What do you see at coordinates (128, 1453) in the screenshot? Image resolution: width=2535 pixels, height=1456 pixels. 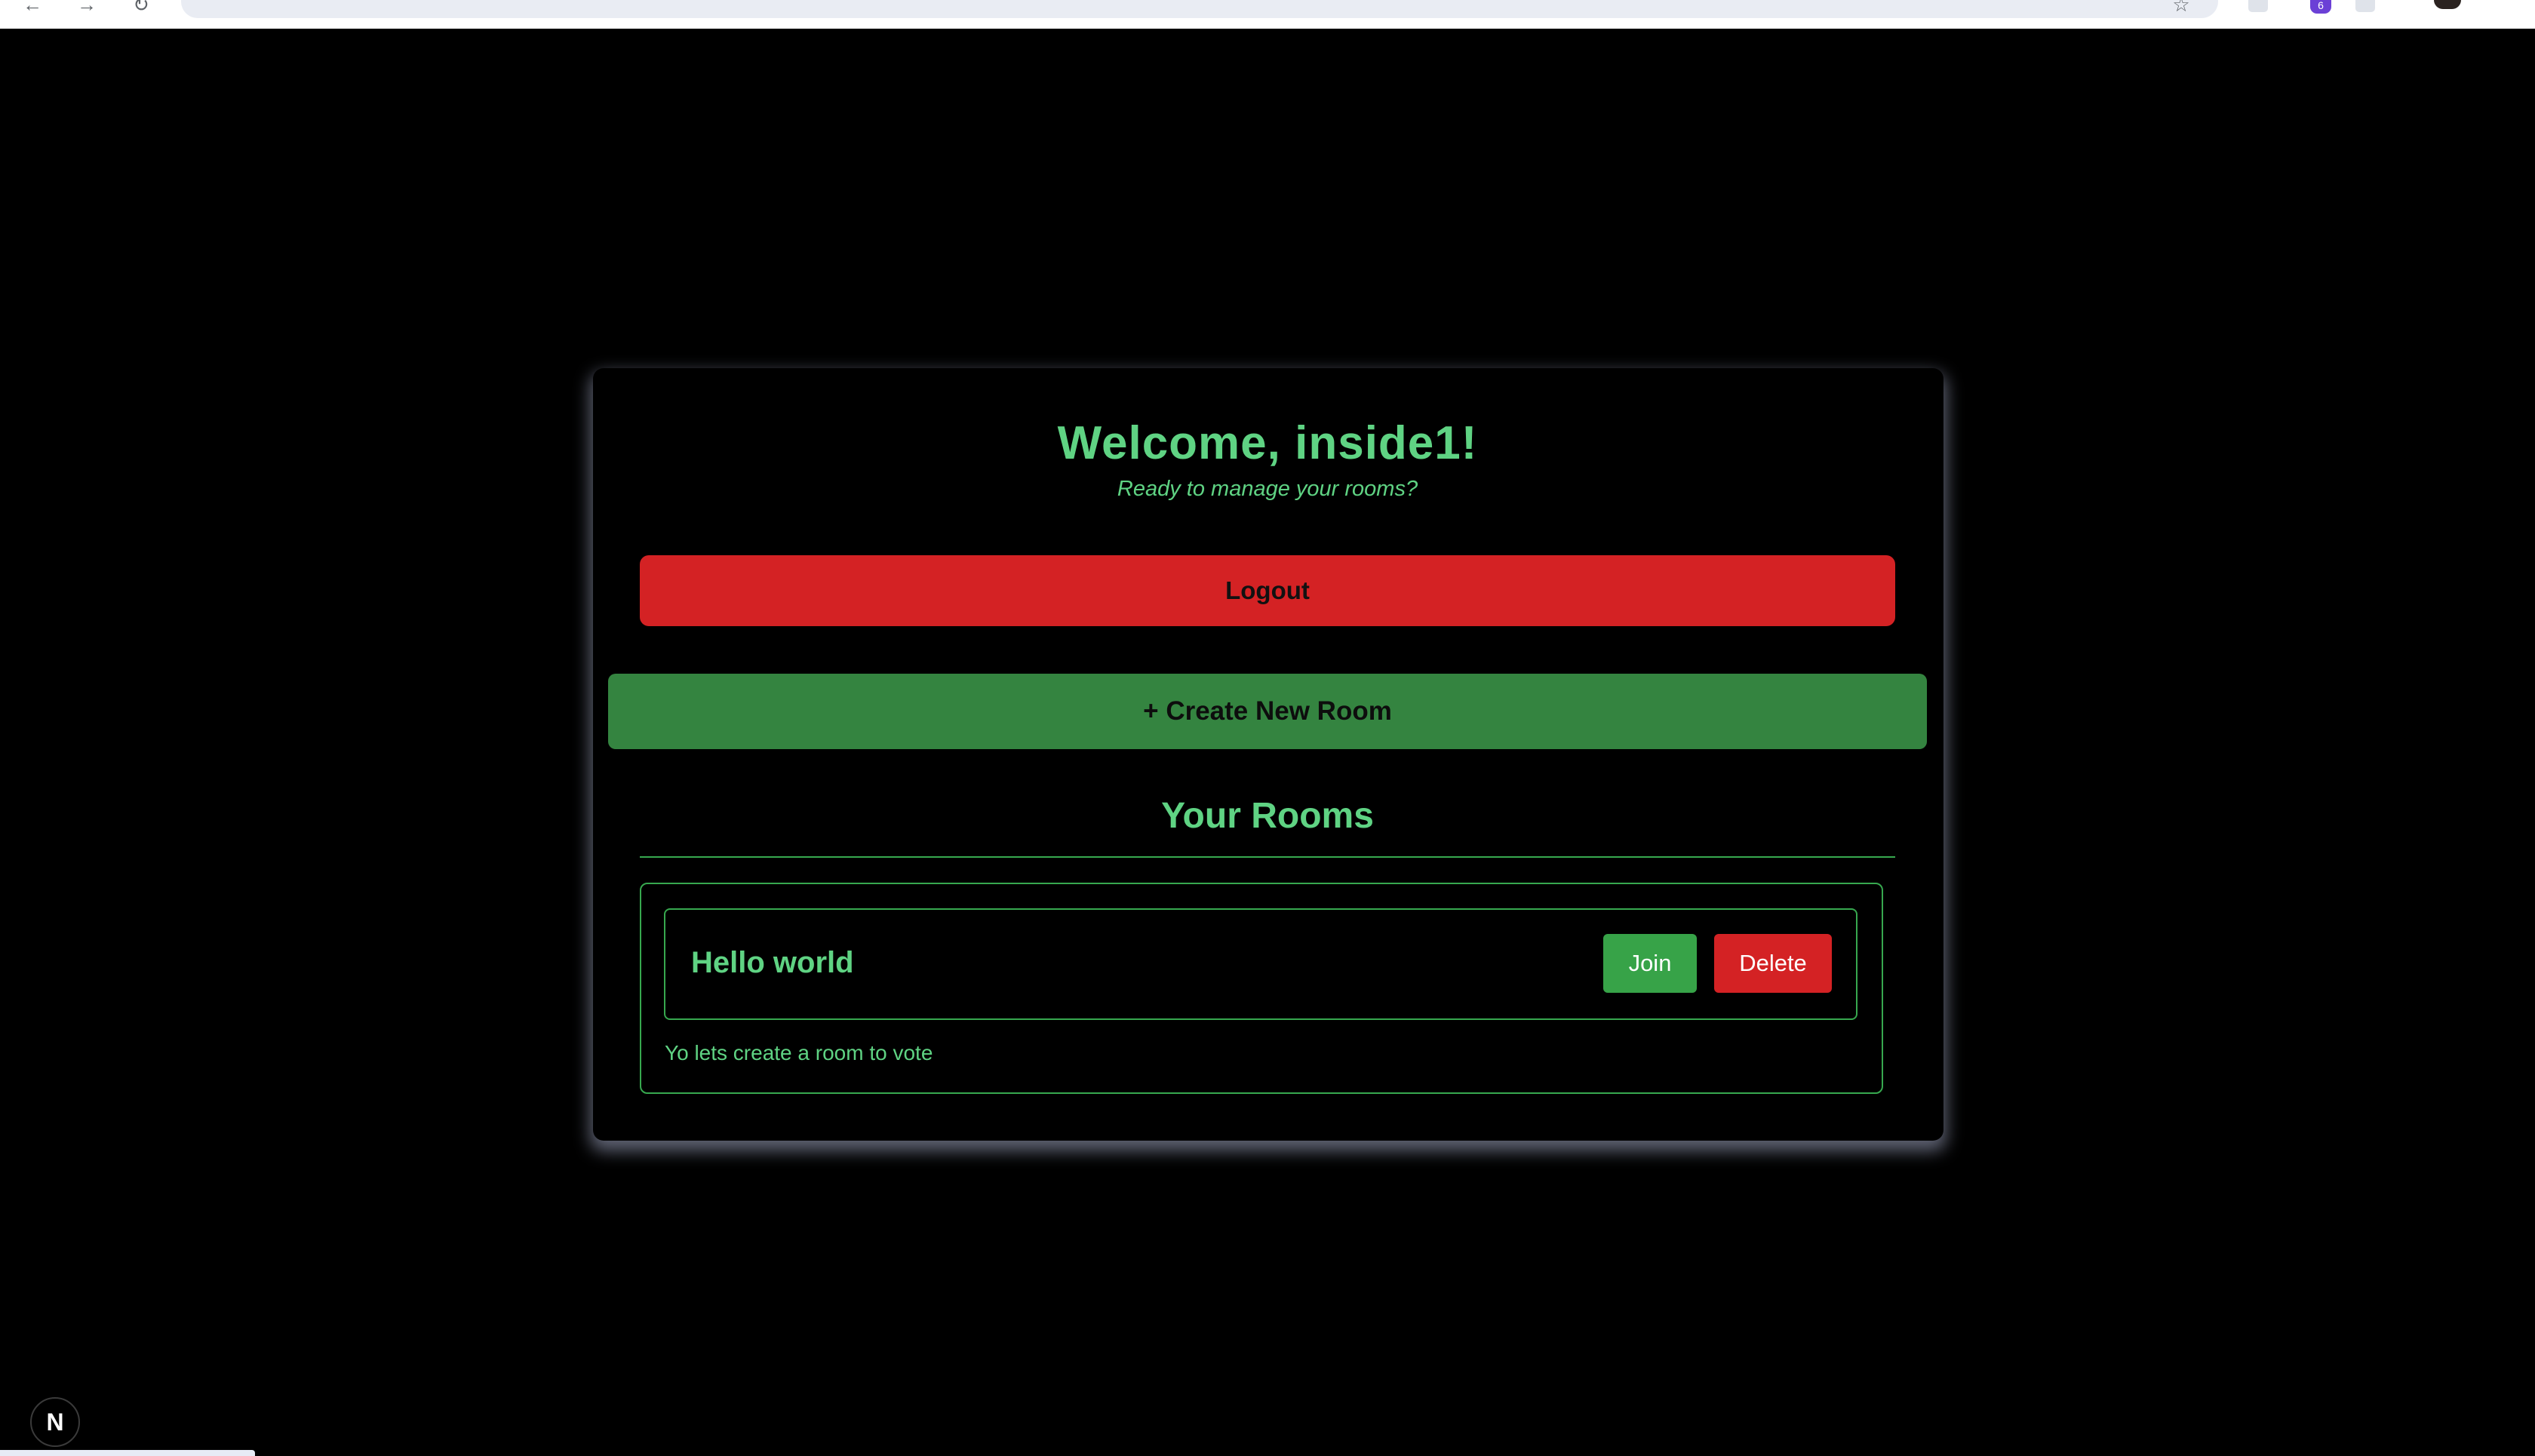 I see `page-loading-bar` at bounding box center [128, 1453].